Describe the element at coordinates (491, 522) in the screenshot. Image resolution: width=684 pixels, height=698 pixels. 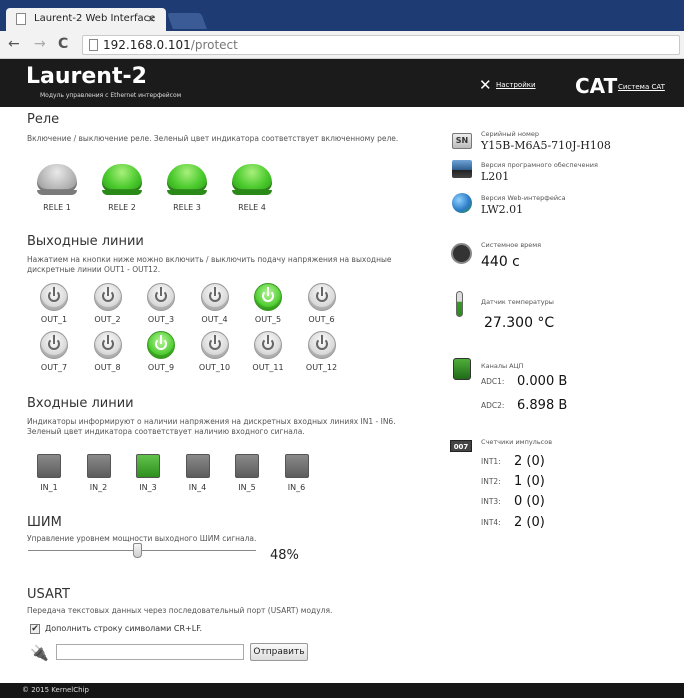
I see `int4-key: INT4:` at that location.